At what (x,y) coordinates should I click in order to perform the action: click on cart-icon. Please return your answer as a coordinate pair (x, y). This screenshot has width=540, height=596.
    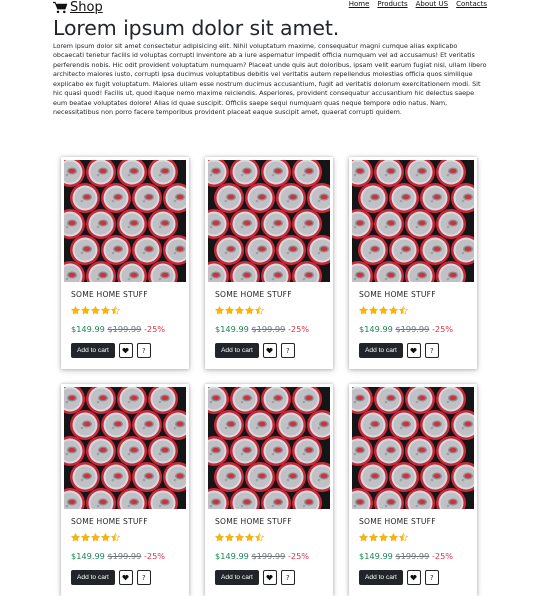
    Looking at the image, I should click on (60, 7).